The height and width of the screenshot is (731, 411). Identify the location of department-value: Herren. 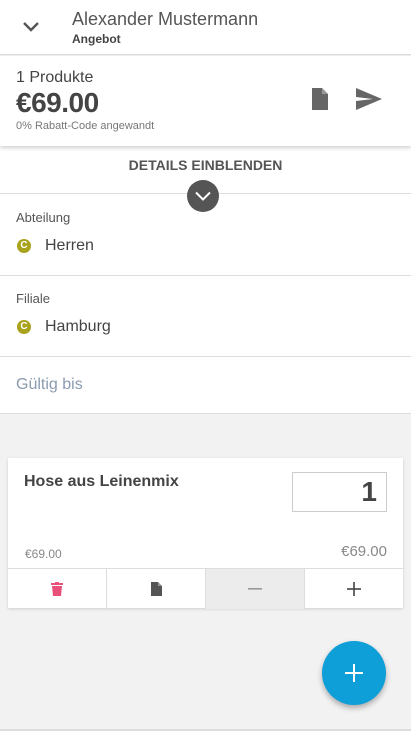
(69, 245).